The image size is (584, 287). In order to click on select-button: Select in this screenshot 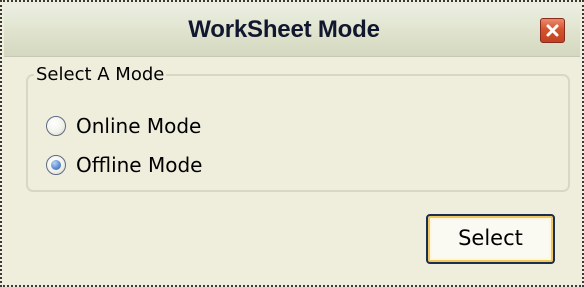, I will do `click(490, 239)`.